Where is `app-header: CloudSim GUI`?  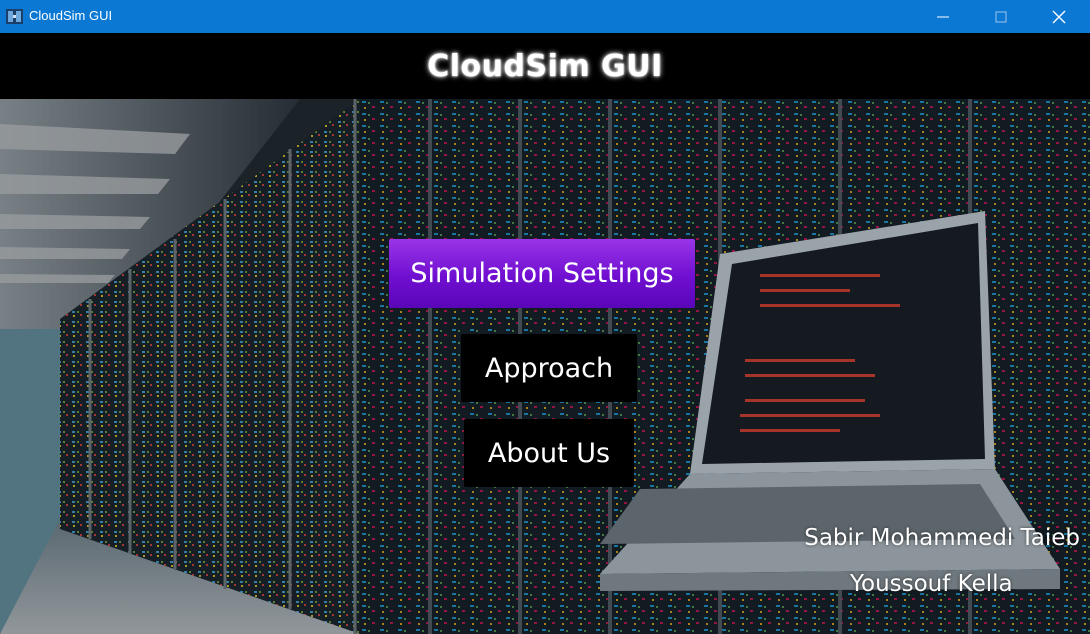
app-header: CloudSim GUI is located at coordinates (545, 66).